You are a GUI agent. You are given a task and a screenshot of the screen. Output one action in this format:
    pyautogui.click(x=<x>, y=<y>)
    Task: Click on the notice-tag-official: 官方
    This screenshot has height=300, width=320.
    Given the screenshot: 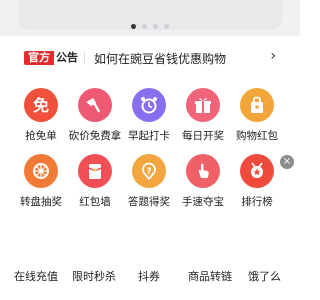 What is the action you would take?
    pyautogui.click(x=39, y=58)
    